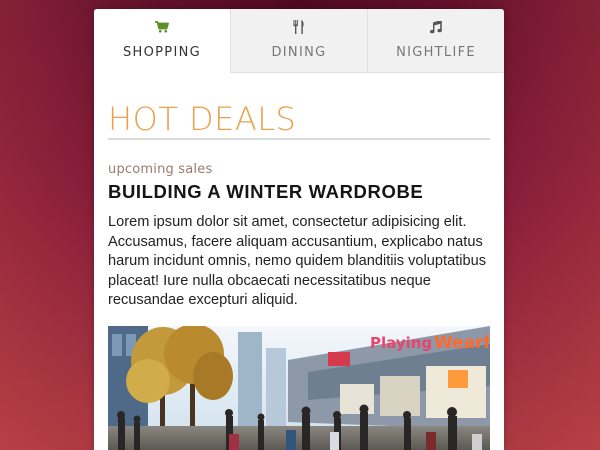  I want to click on fork-knife-icon, so click(299, 27).